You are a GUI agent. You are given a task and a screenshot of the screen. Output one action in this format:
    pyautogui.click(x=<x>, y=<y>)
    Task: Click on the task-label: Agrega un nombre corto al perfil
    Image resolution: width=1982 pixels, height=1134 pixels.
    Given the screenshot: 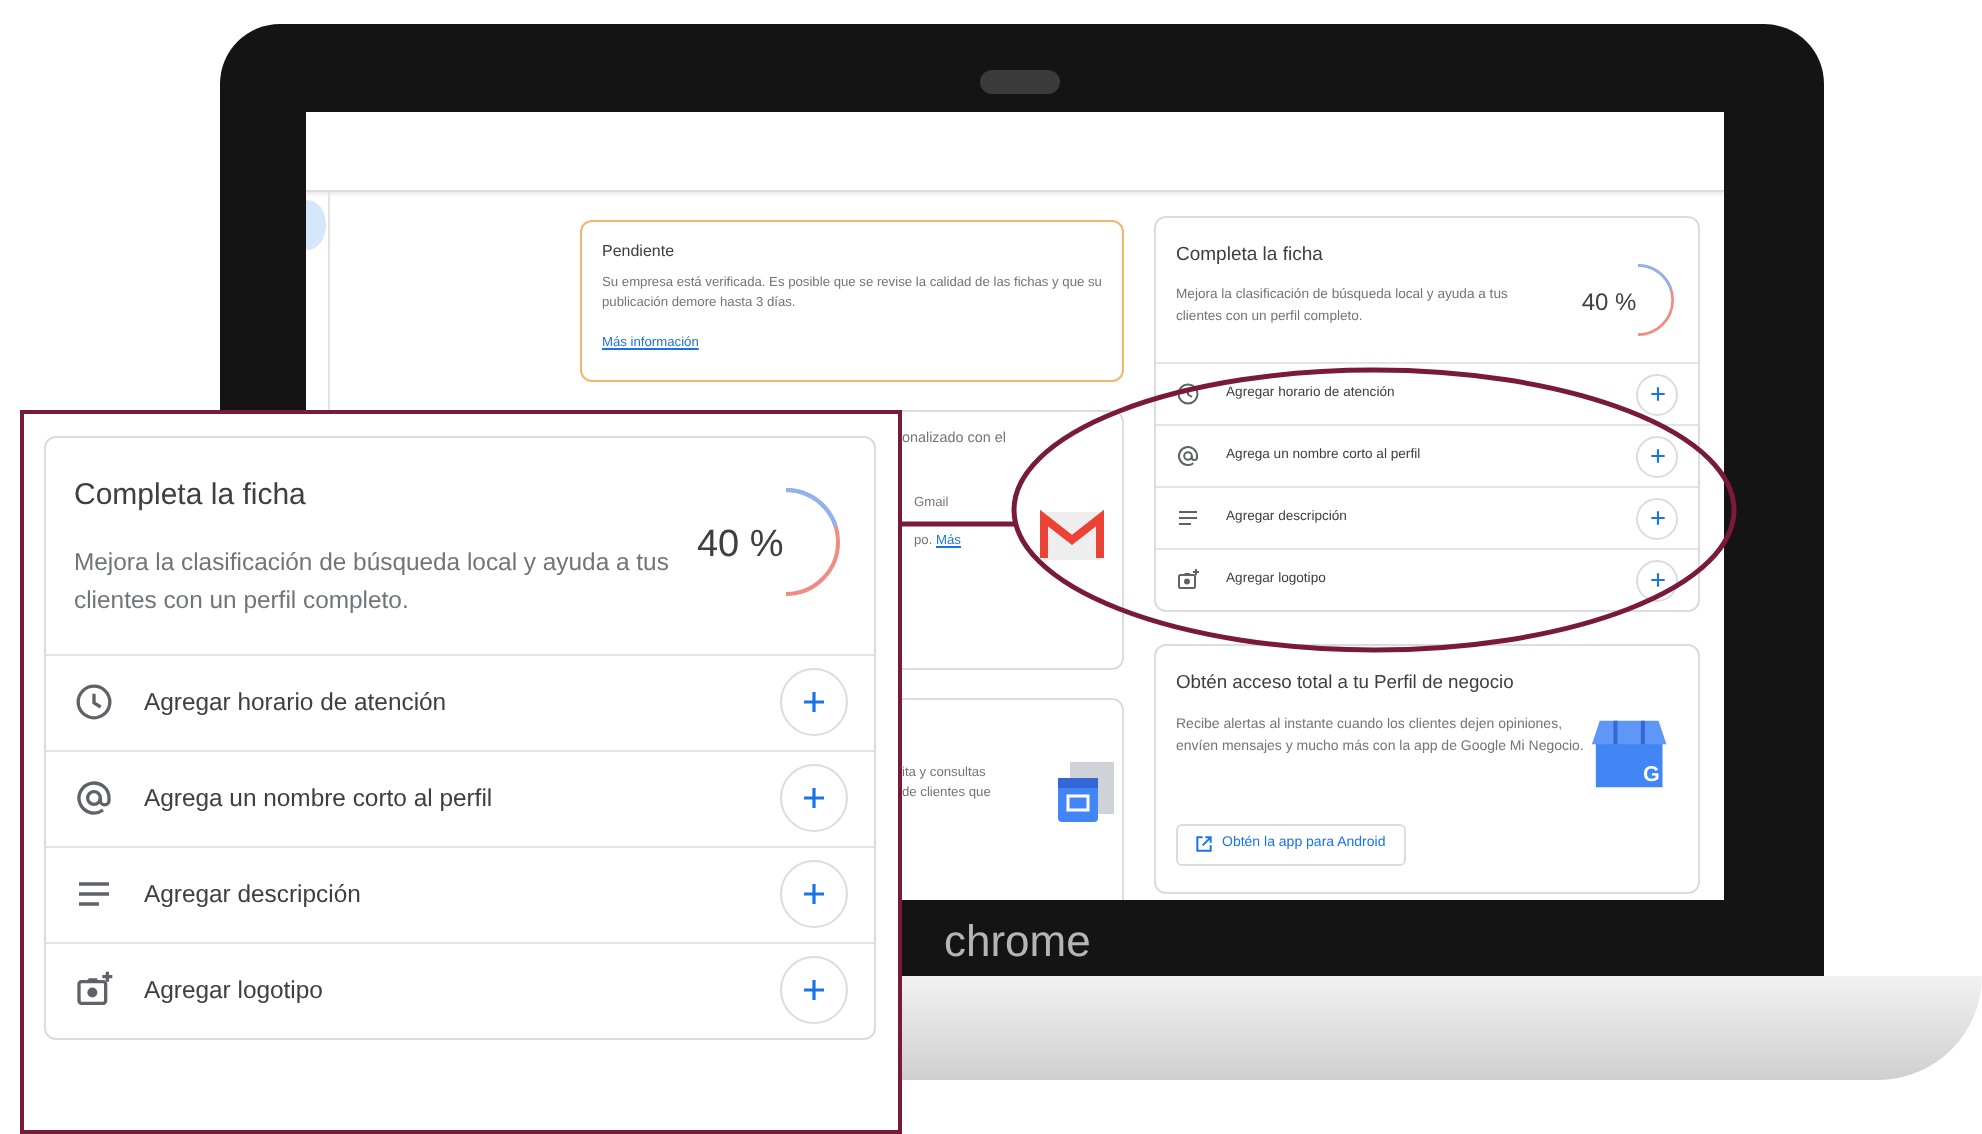 What is the action you would take?
    pyautogui.click(x=319, y=798)
    